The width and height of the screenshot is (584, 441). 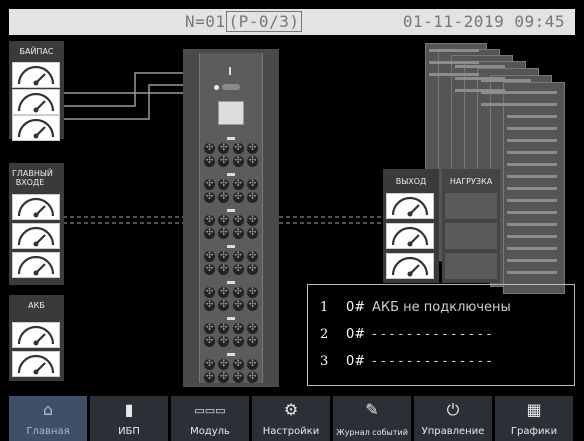 What do you see at coordinates (210, 410) in the screenshot?
I see `module-icon: ▭▭▭` at bounding box center [210, 410].